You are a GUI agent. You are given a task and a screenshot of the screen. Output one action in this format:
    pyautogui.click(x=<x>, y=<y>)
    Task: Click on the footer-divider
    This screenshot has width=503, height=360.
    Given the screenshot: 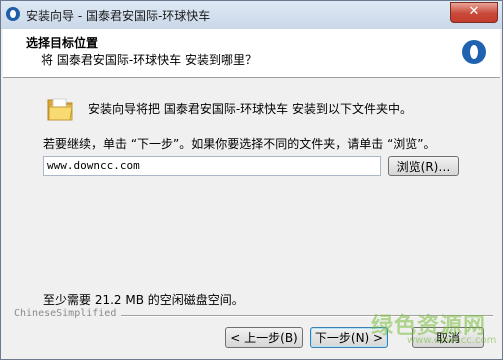 What is the action you would take?
    pyautogui.click(x=307, y=316)
    